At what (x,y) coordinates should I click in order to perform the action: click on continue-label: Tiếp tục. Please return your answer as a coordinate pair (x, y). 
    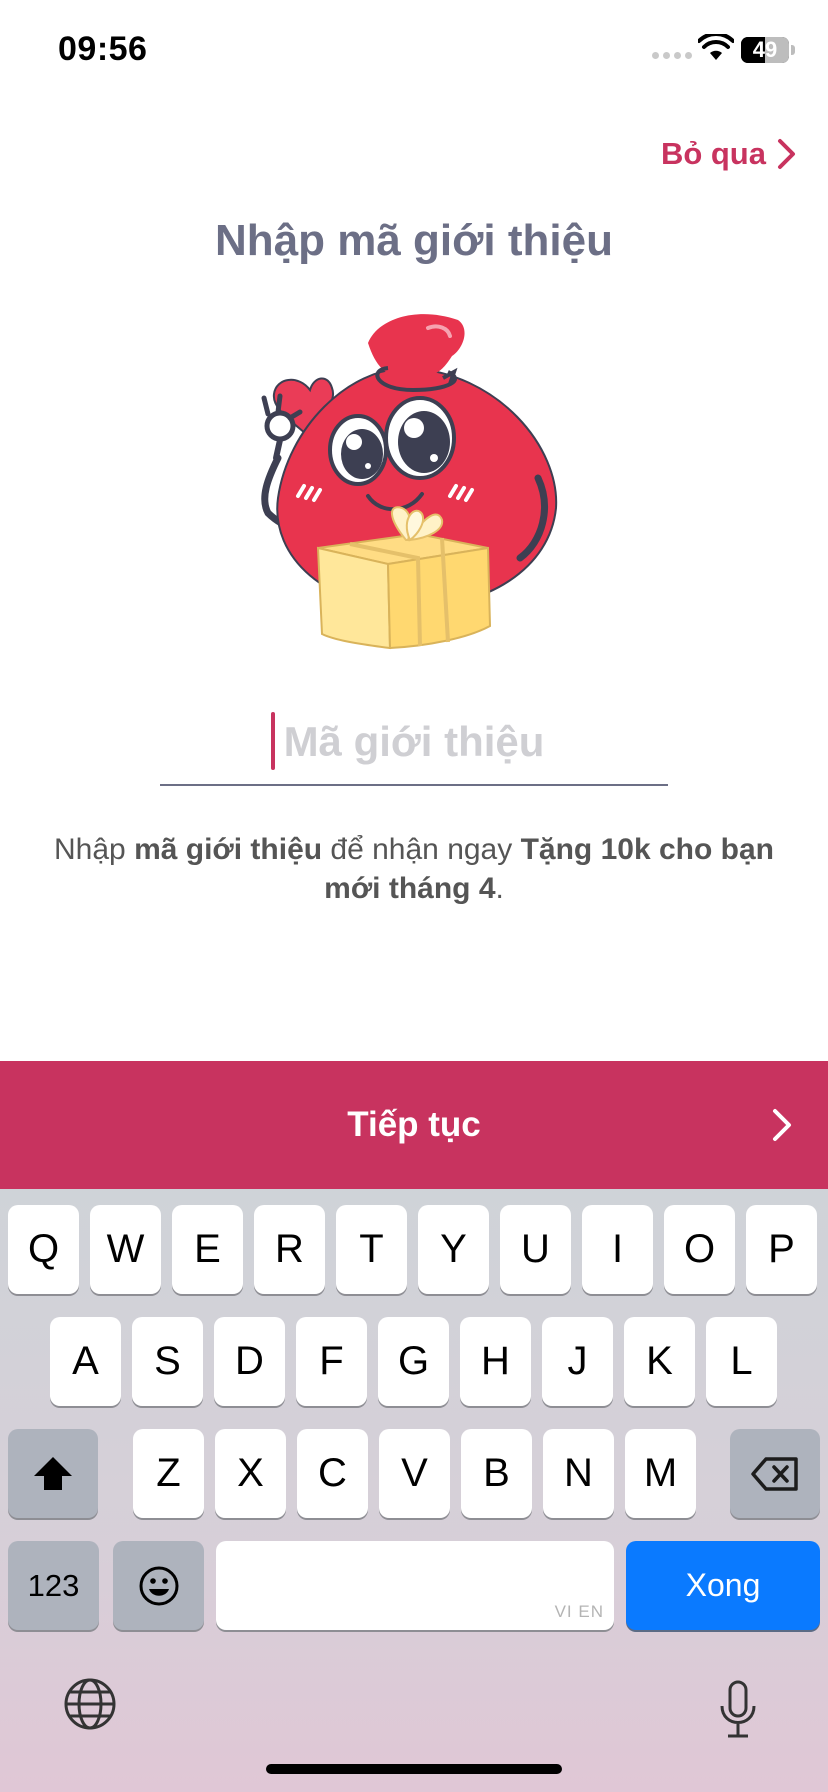
    Looking at the image, I should click on (414, 1124).